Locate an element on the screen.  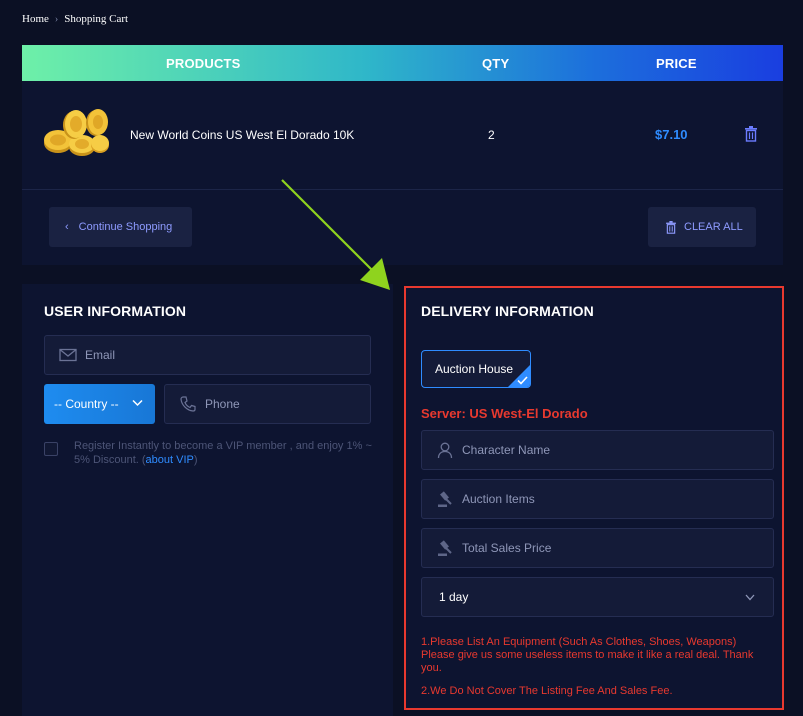
auction-items-field: Auction Items is located at coordinates (597, 499).